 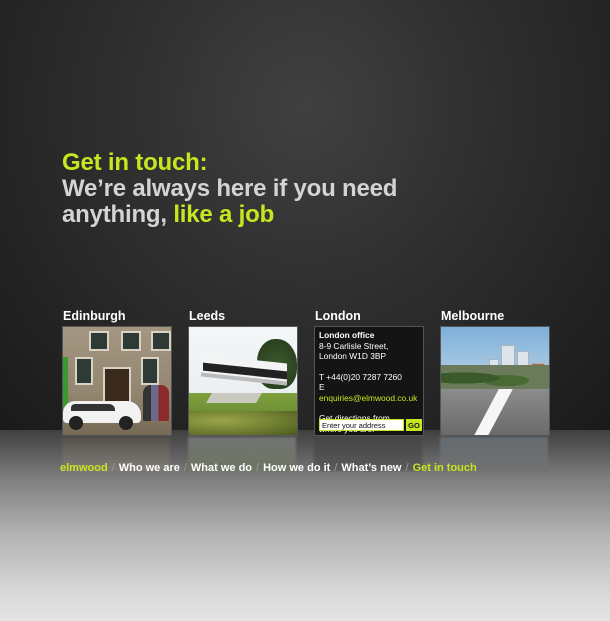 What do you see at coordinates (94, 316) in the screenshot?
I see `city-title-edinburgh: Edinburgh` at bounding box center [94, 316].